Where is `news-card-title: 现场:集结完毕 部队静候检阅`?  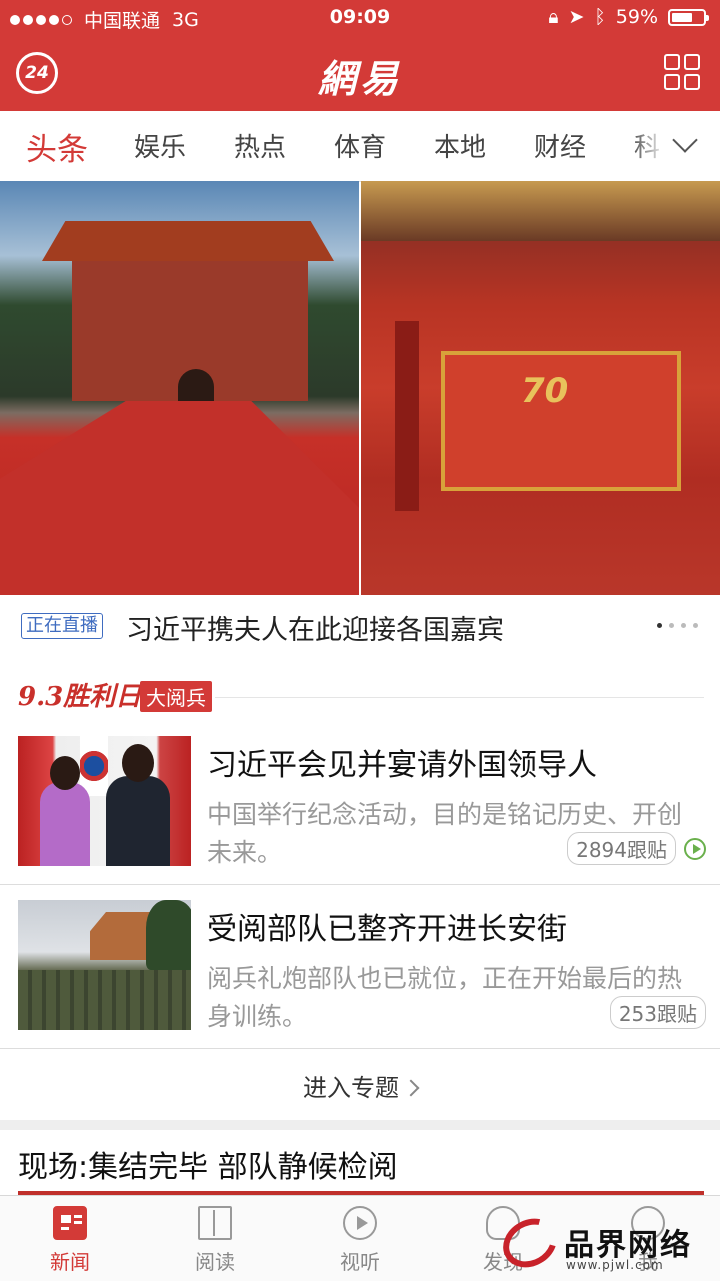 news-card-title: 现场:集结完毕 部队静候检阅 is located at coordinates (208, 1167).